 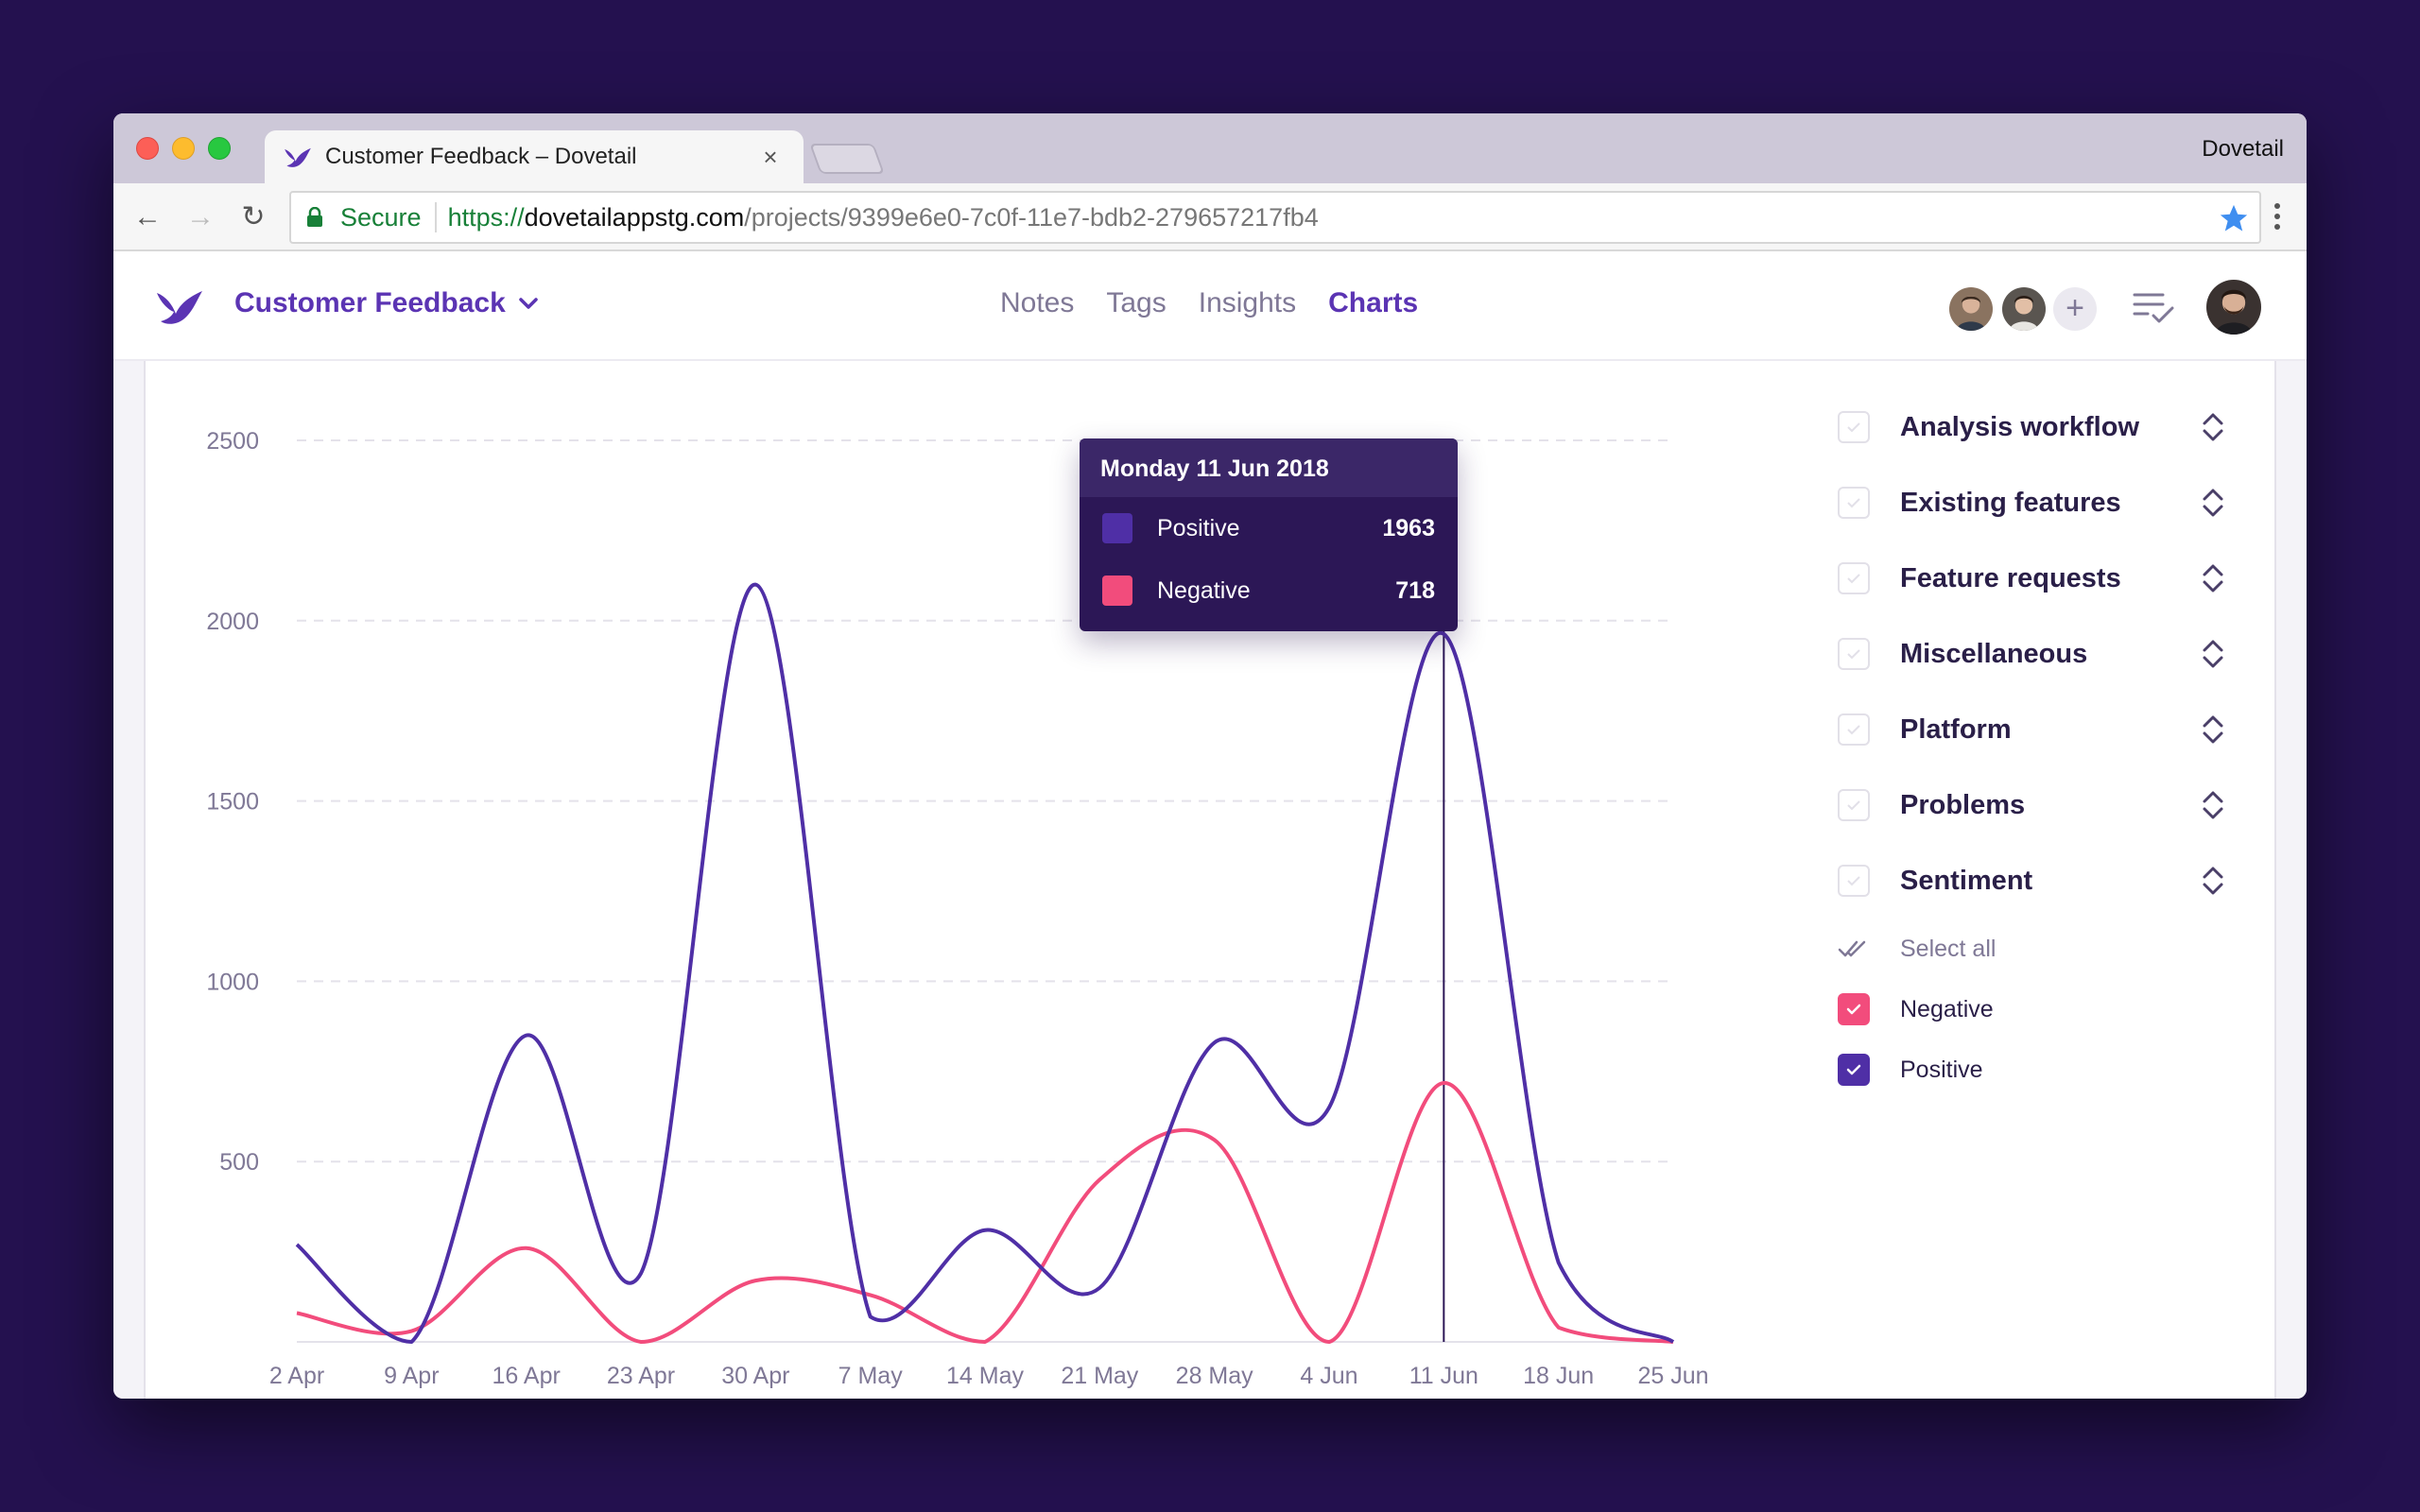 I want to click on tab-bar: Customer Feedback – Dovetail × Dovetail, so click(x=1210, y=148).